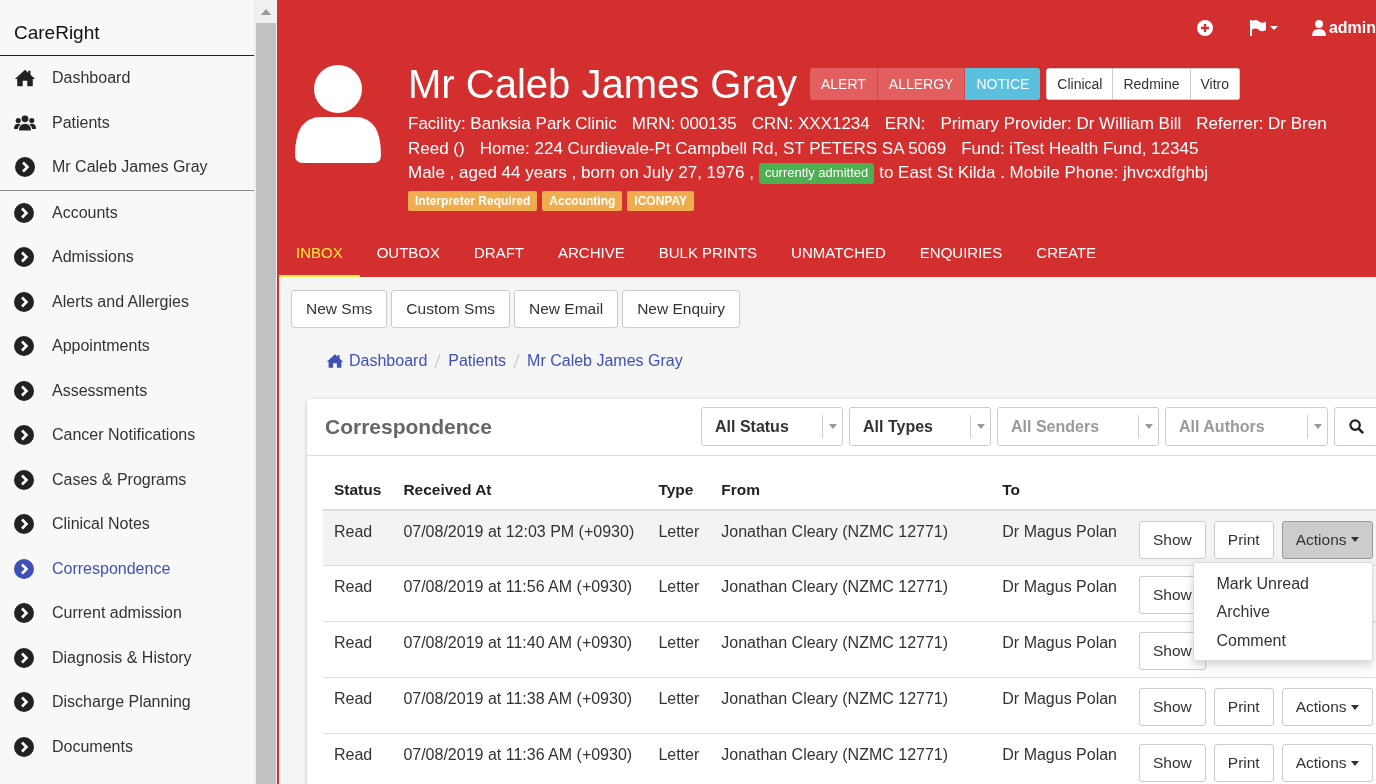 The height and width of the screenshot is (784, 1376). I want to click on breadcrumb-link: Patients, so click(477, 360).